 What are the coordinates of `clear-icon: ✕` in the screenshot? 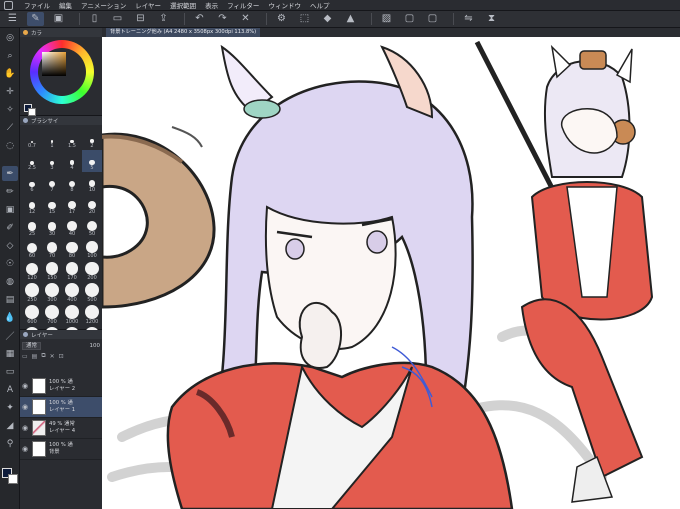 It's located at (245, 19).